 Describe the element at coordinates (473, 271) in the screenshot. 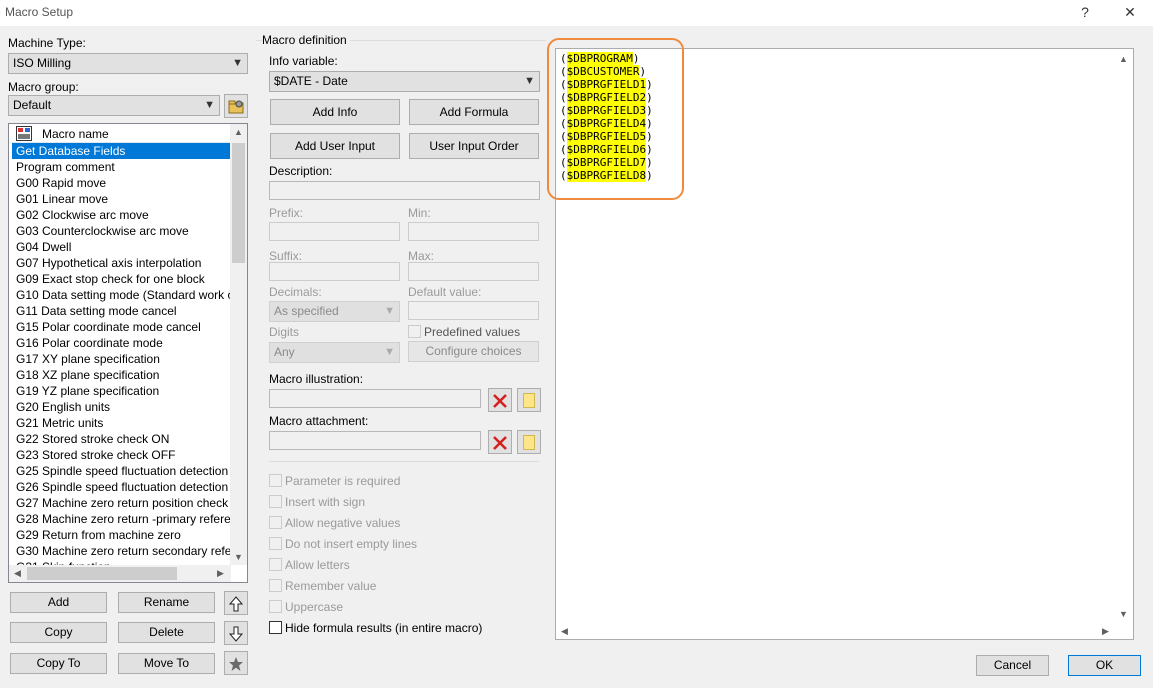

I see `max-input` at that location.